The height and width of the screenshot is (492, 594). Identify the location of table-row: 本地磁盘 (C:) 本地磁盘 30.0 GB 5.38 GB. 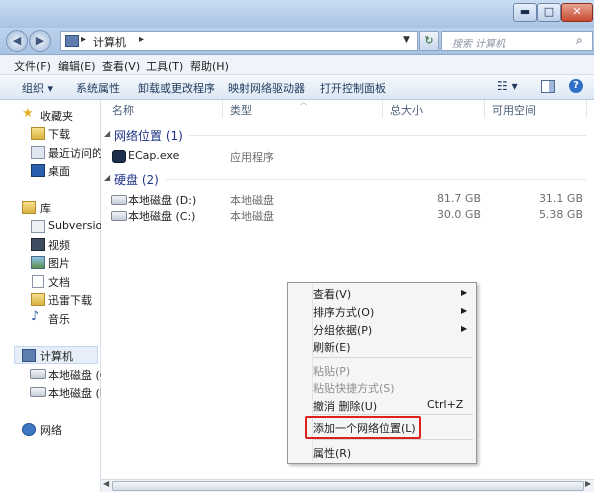
(345, 215).